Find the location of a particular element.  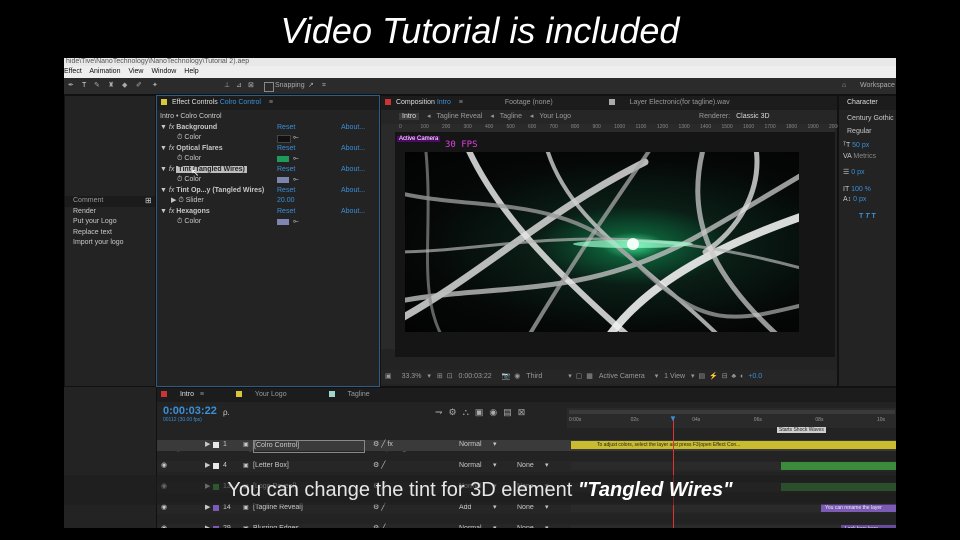

nav-your-logo: Your Logo is located at coordinates (555, 116).